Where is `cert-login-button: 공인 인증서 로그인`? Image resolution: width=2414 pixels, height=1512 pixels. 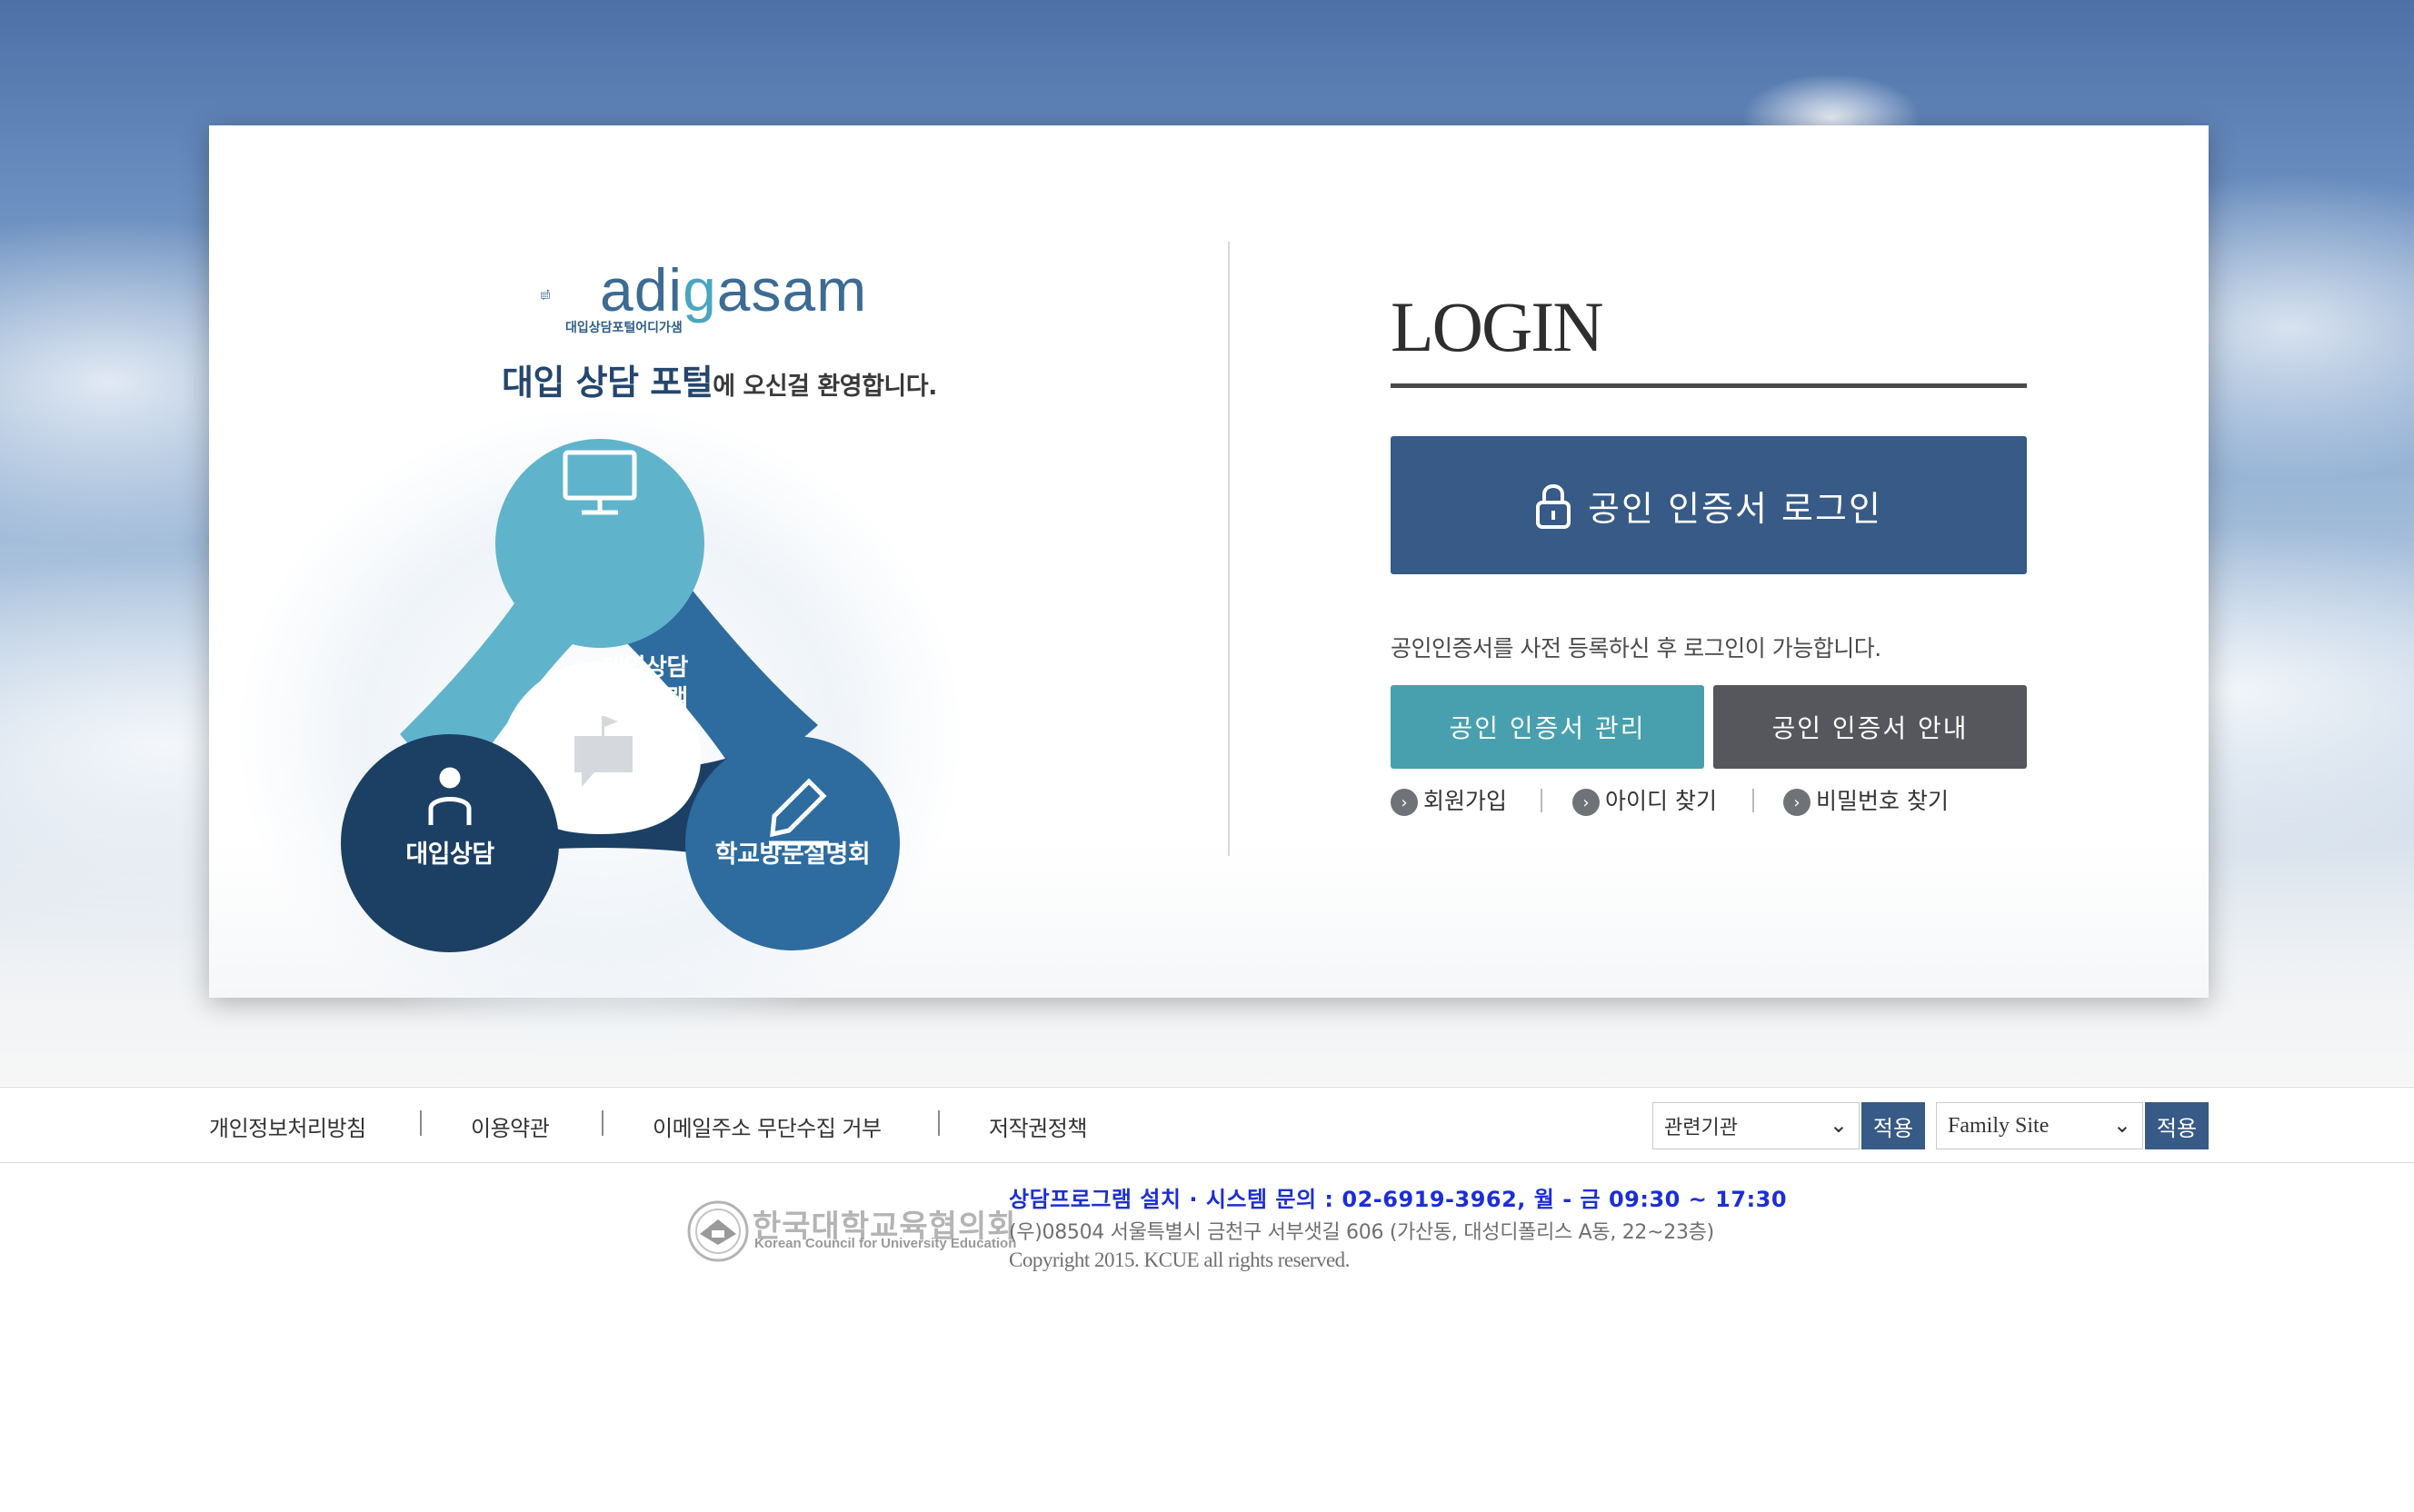 cert-login-button: 공인 인증서 로그인 is located at coordinates (1709, 505).